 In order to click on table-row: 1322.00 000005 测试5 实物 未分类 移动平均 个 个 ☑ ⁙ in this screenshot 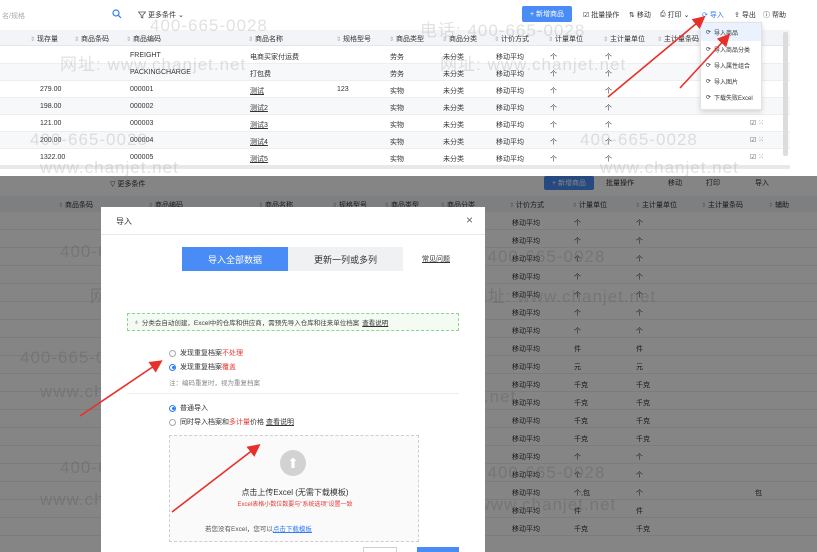, I will do `click(395, 157)`.